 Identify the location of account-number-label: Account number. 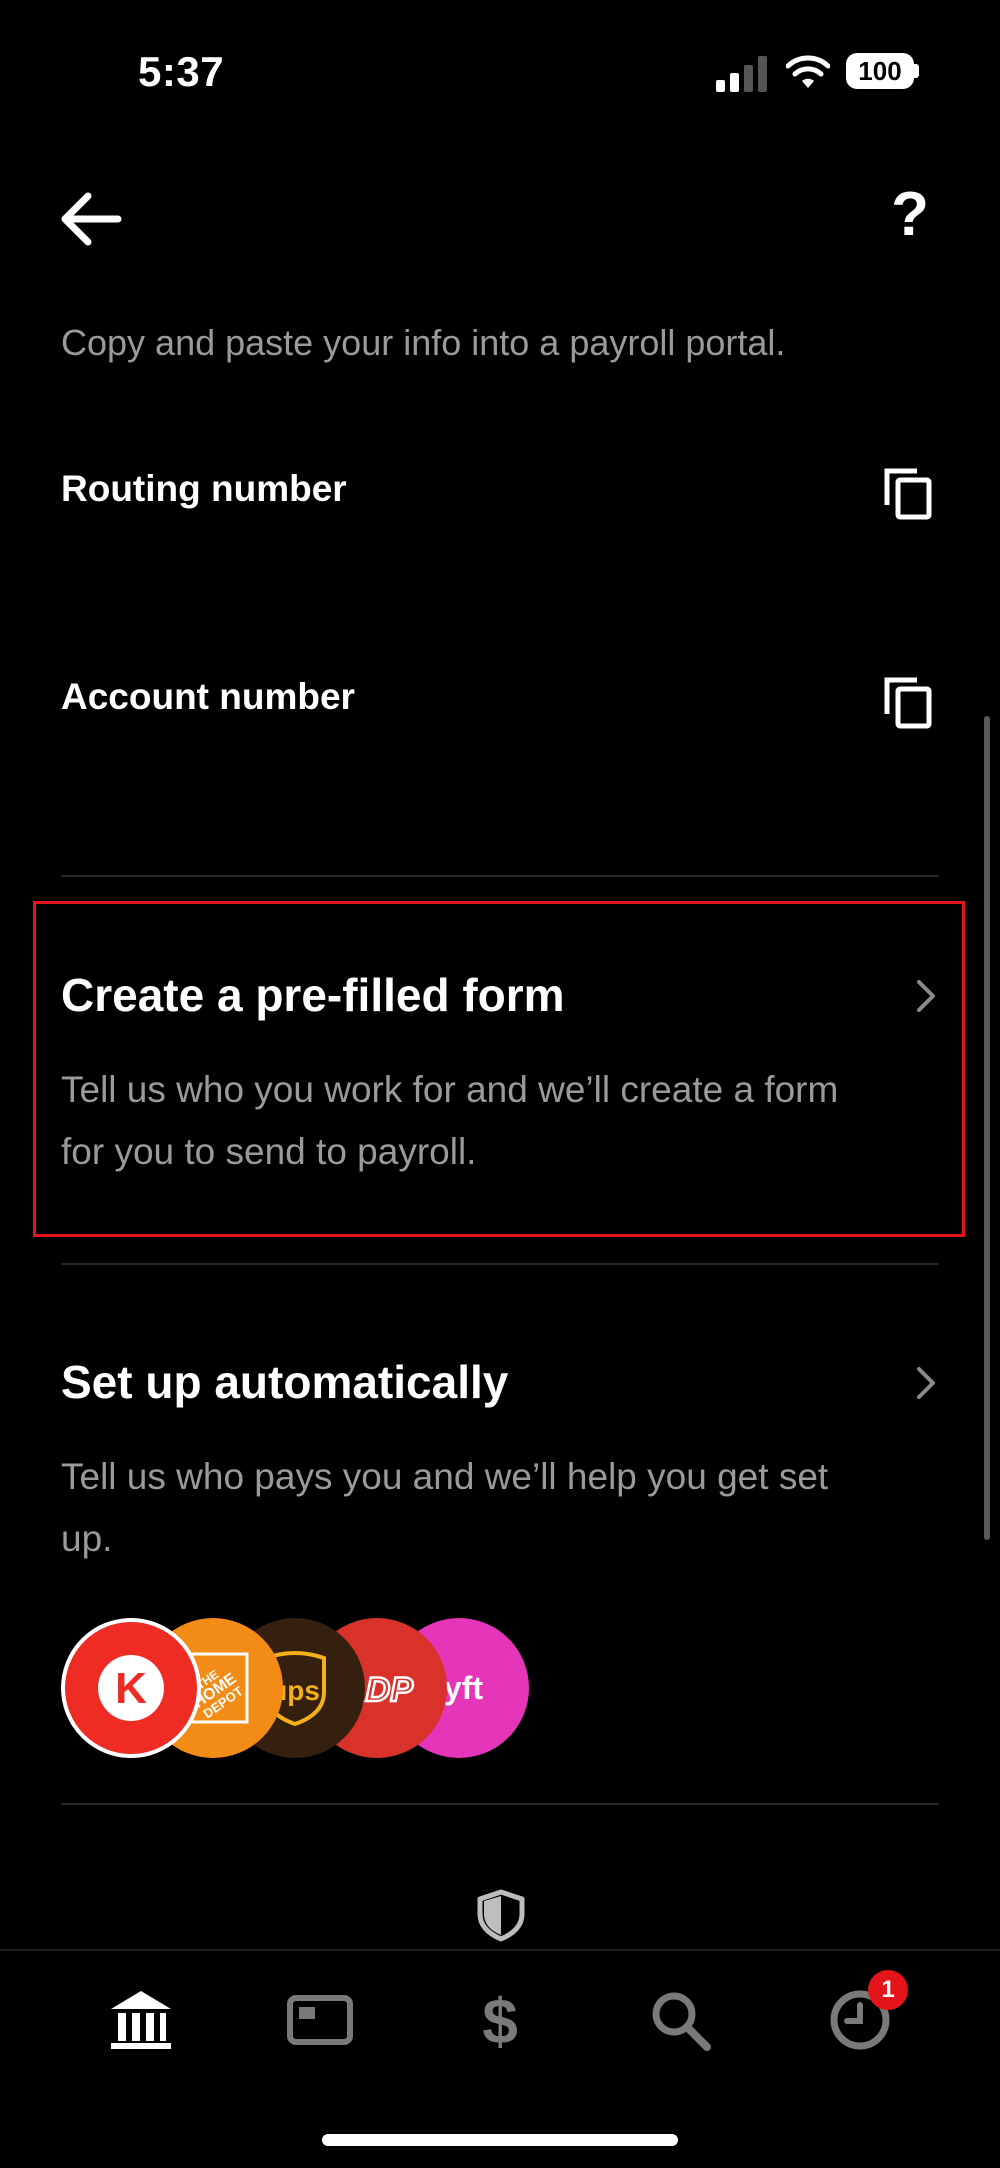
(208, 696).